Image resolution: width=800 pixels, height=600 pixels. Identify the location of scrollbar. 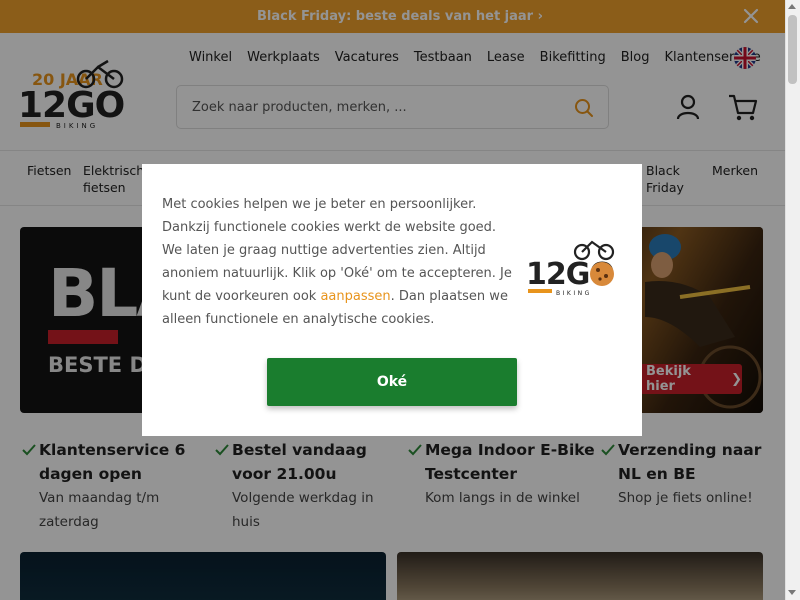
(792, 300).